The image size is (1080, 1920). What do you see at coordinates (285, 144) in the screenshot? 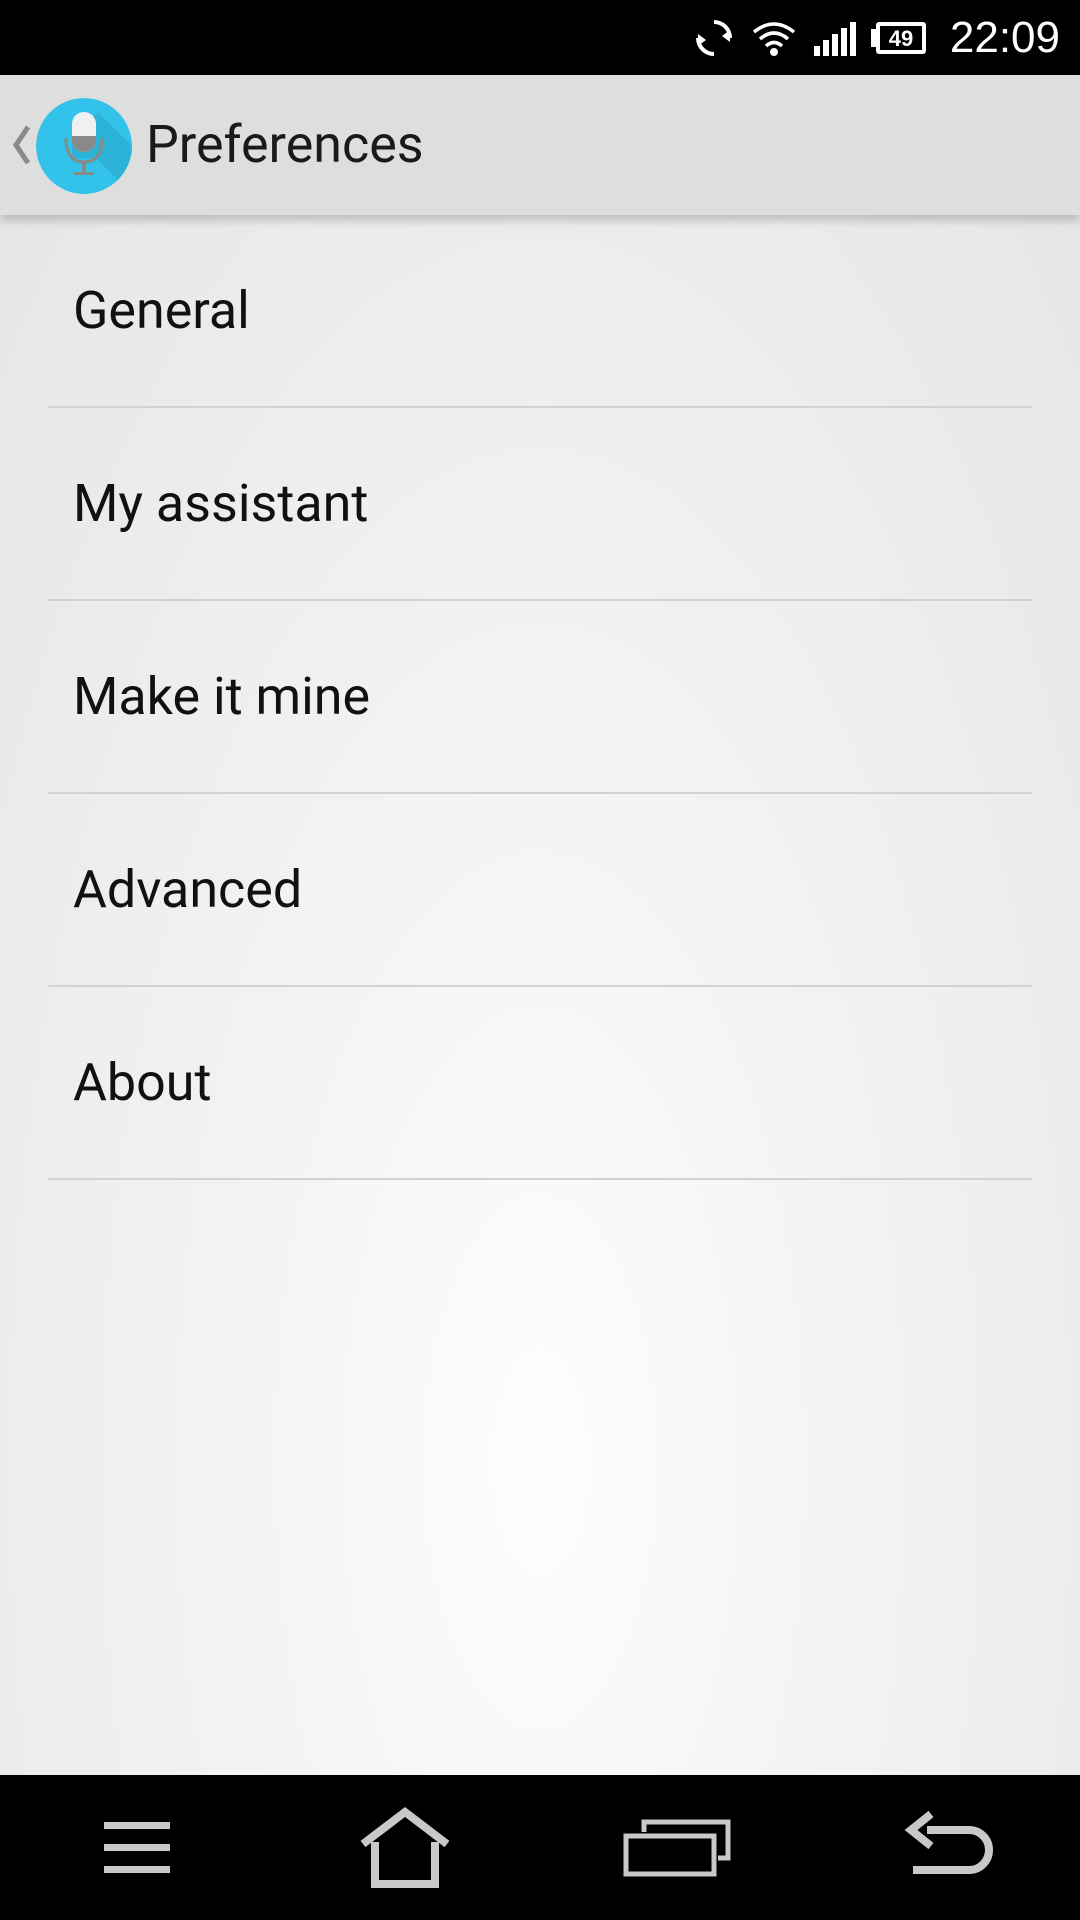
I see `page-title: Preferences` at bounding box center [285, 144].